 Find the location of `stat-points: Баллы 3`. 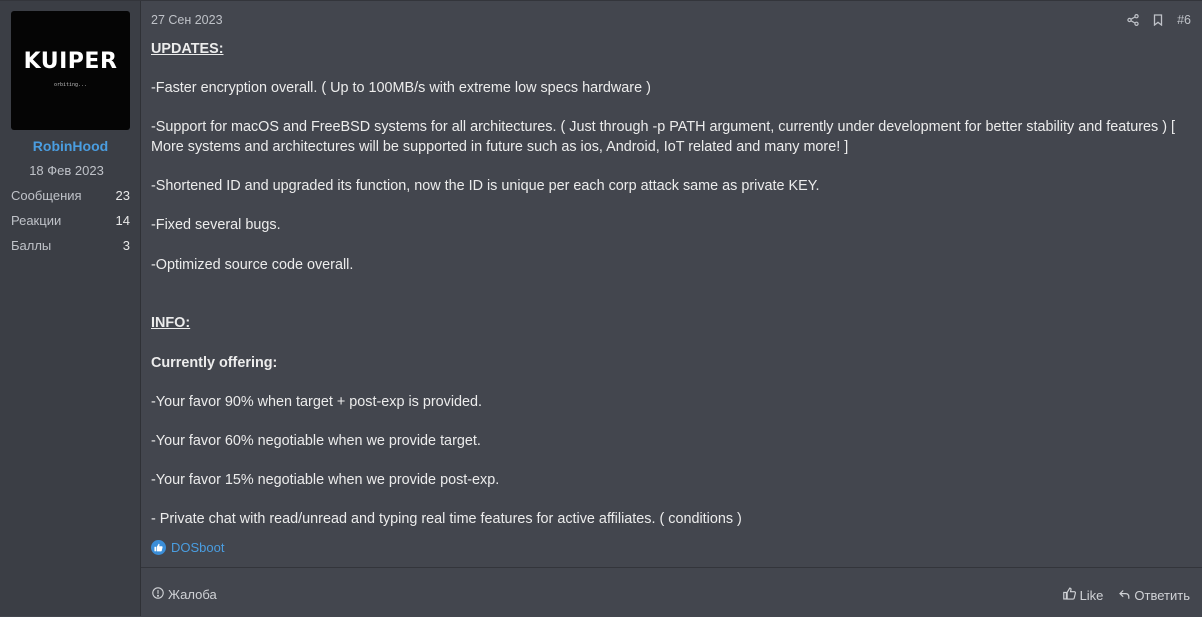

stat-points: Баллы 3 is located at coordinates (70, 245).